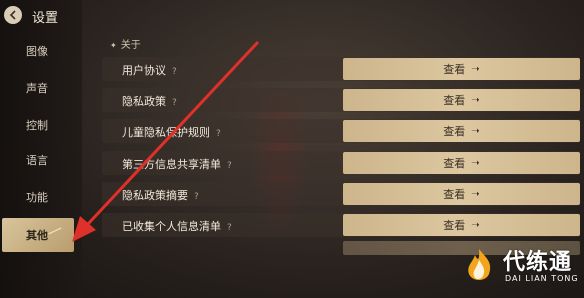 The height and width of the screenshot is (298, 584). What do you see at coordinates (479, 264) in the screenshot?
I see `flame-logo-icon` at bounding box center [479, 264].